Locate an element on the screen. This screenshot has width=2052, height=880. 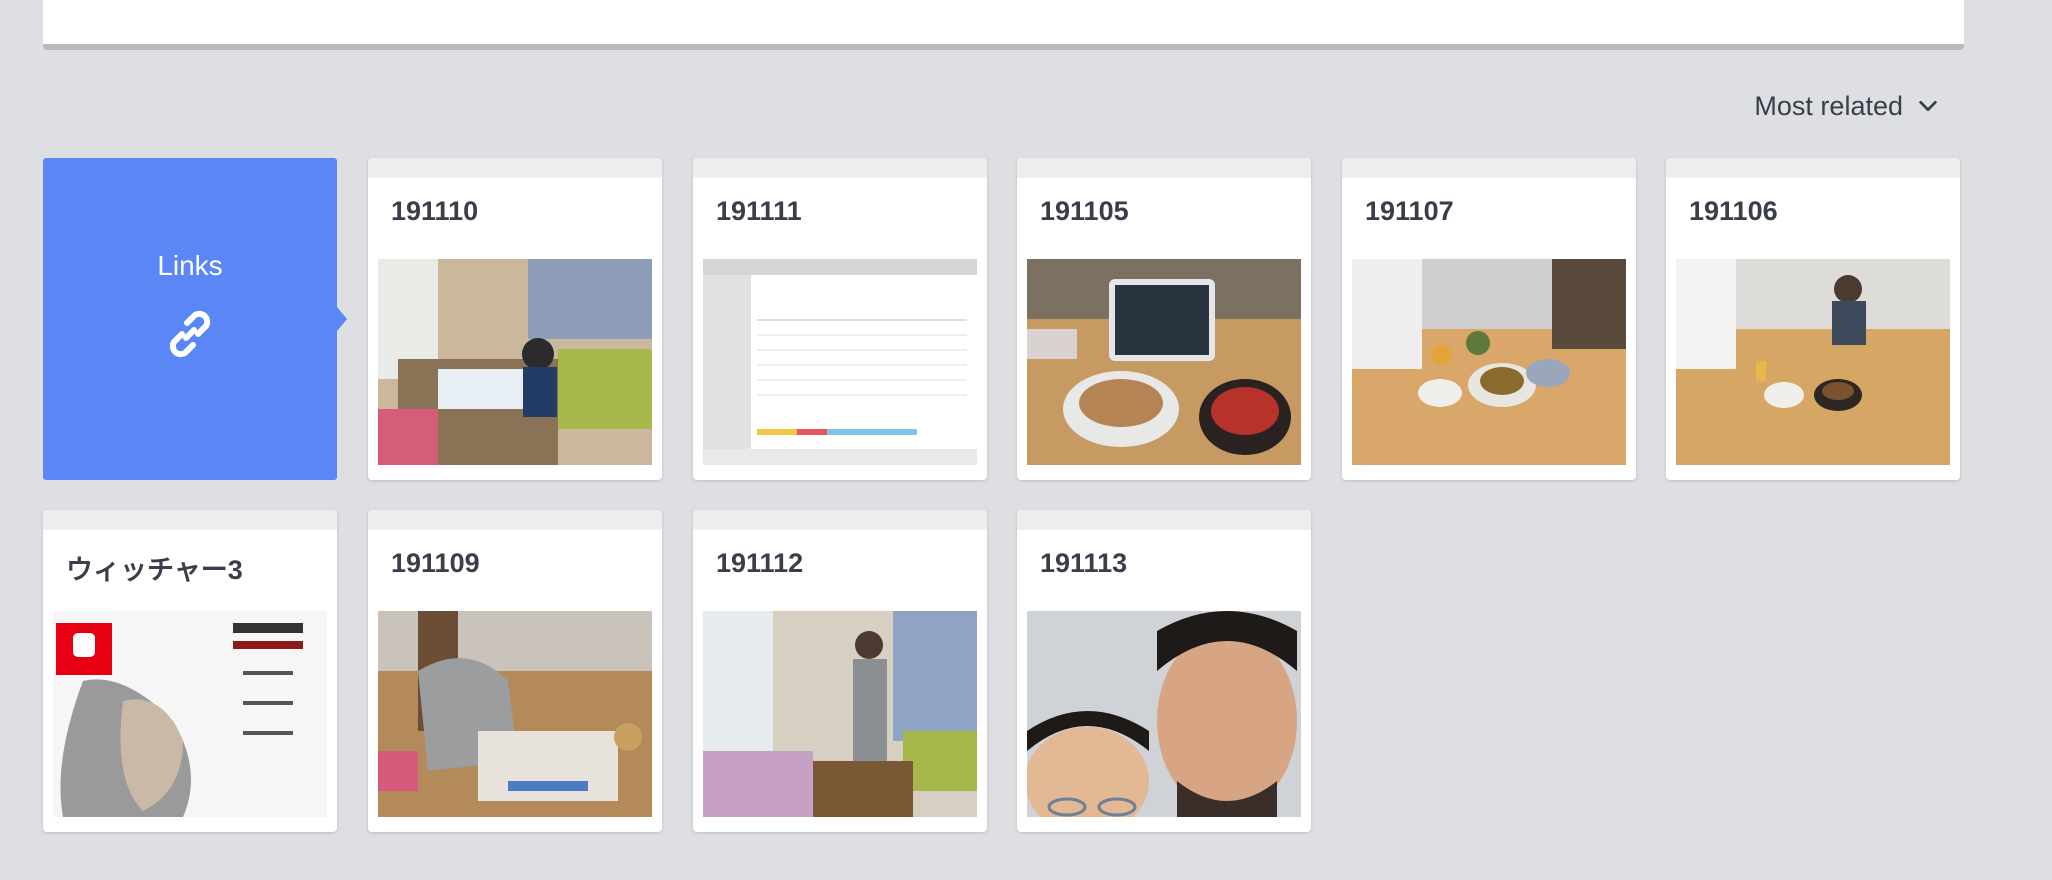
sort-dropdown: Most related is located at coordinates (1846, 106).